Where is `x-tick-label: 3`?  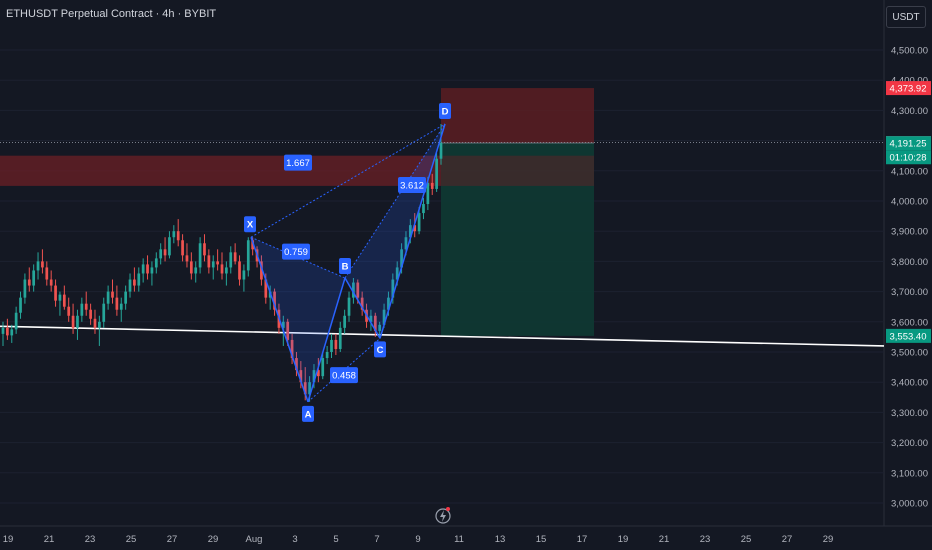
x-tick-label: 3 is located at coordinates (294, 539).